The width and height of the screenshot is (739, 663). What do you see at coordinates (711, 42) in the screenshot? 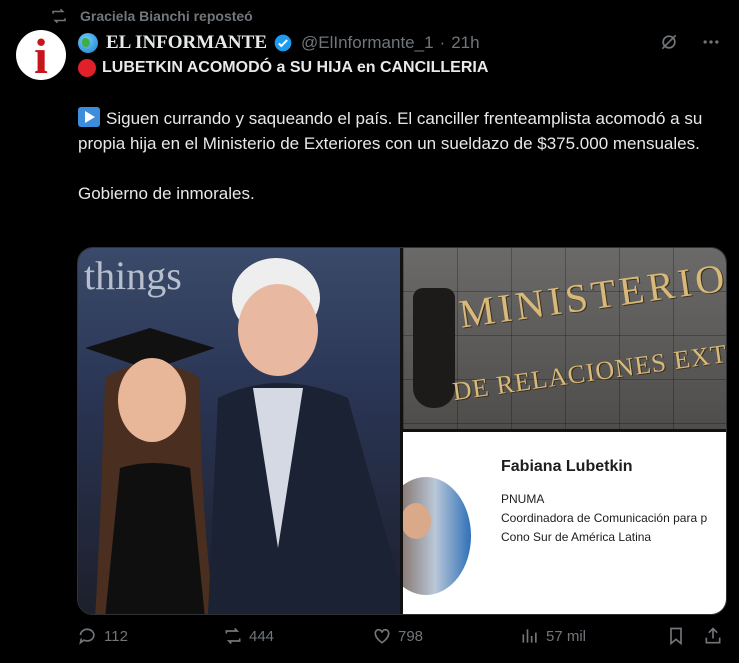
I see `more-options-icon` at bounding box center [711, 42].